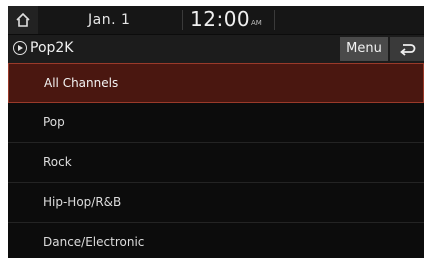  I want to click on list-item-label: Pop, so click(54, 122).